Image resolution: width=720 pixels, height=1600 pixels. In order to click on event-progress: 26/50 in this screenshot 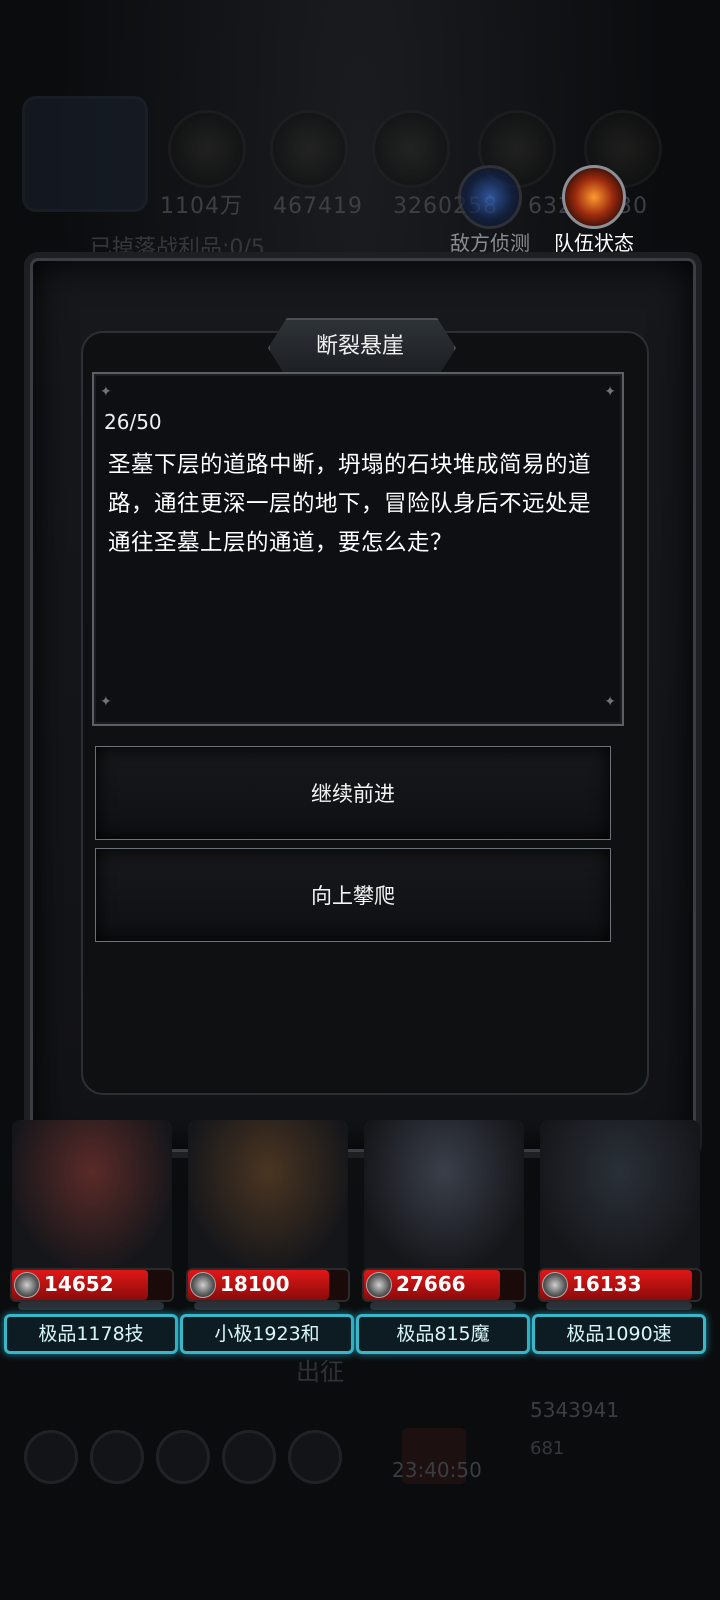, I will do `click(133, 422)`.